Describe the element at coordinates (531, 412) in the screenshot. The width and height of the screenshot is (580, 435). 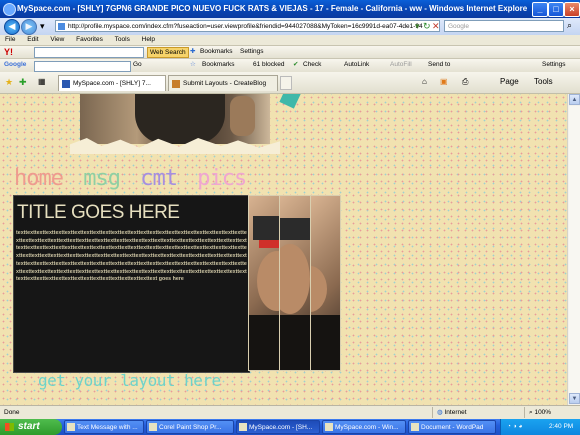
I see `zoom-icon: ⌕` at that location.